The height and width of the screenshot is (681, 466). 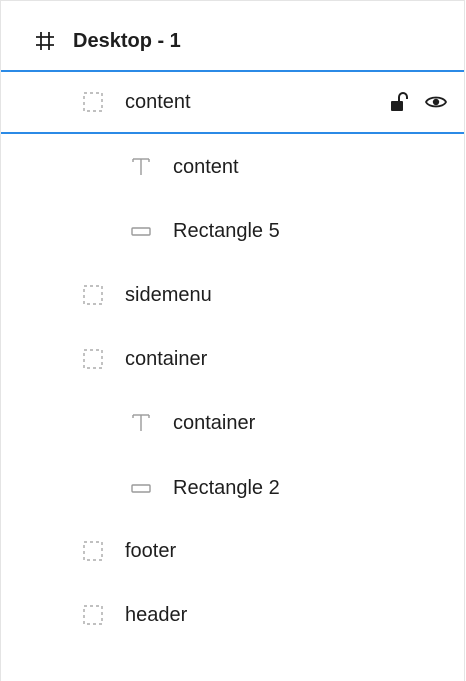 I want to click on eye-icon, so click(x=436, y=102).